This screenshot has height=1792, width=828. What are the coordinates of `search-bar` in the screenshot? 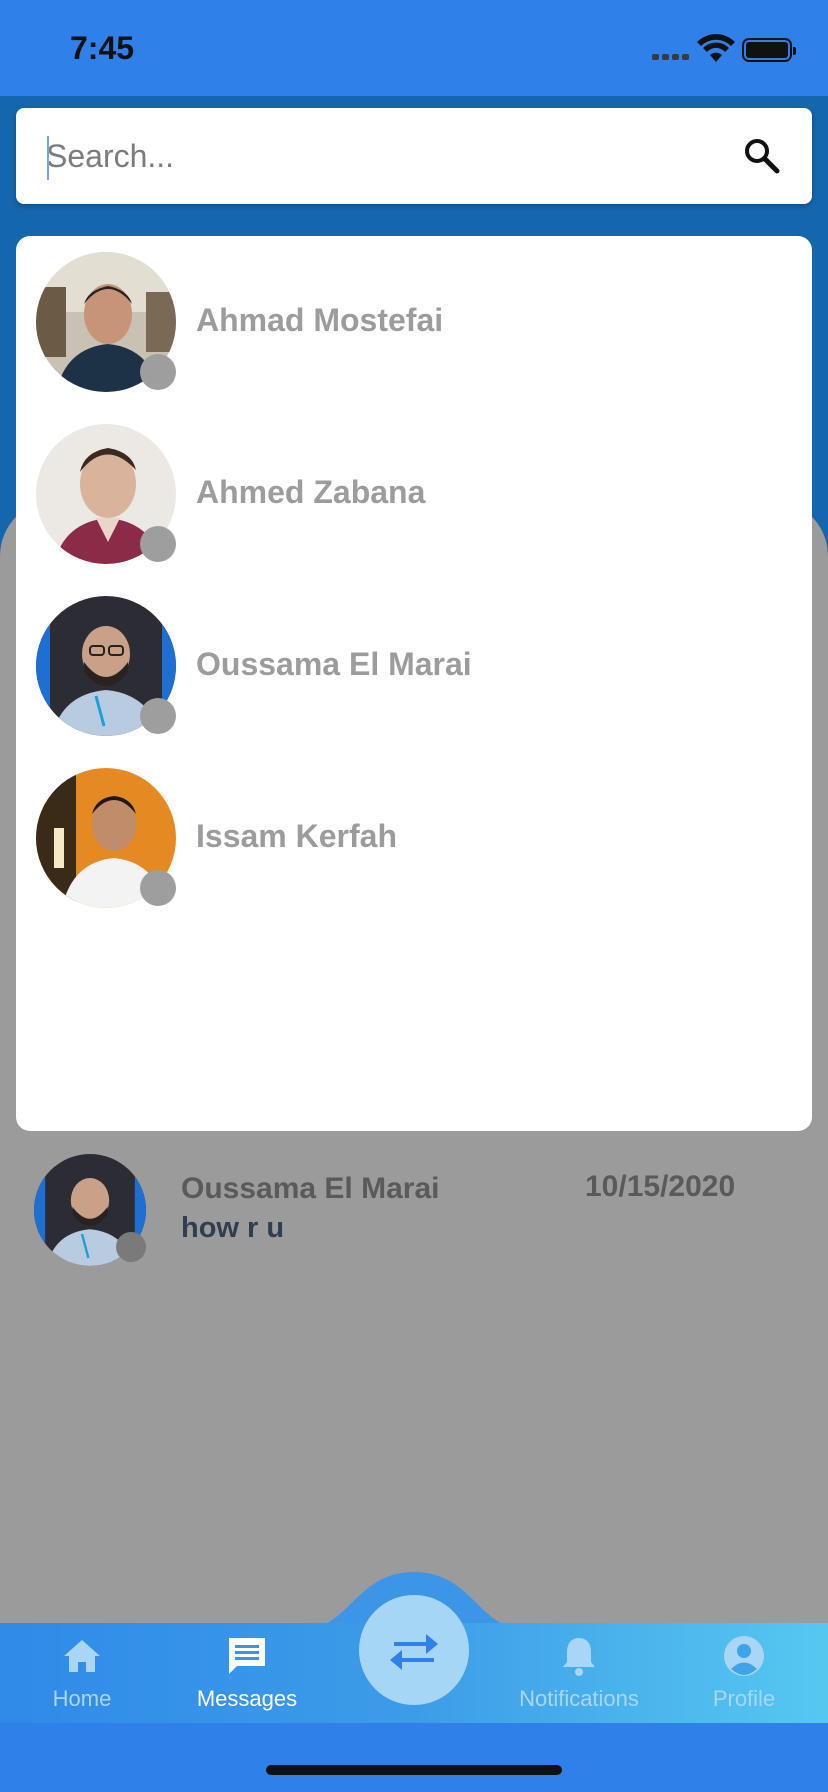 It's located at (414, 156).